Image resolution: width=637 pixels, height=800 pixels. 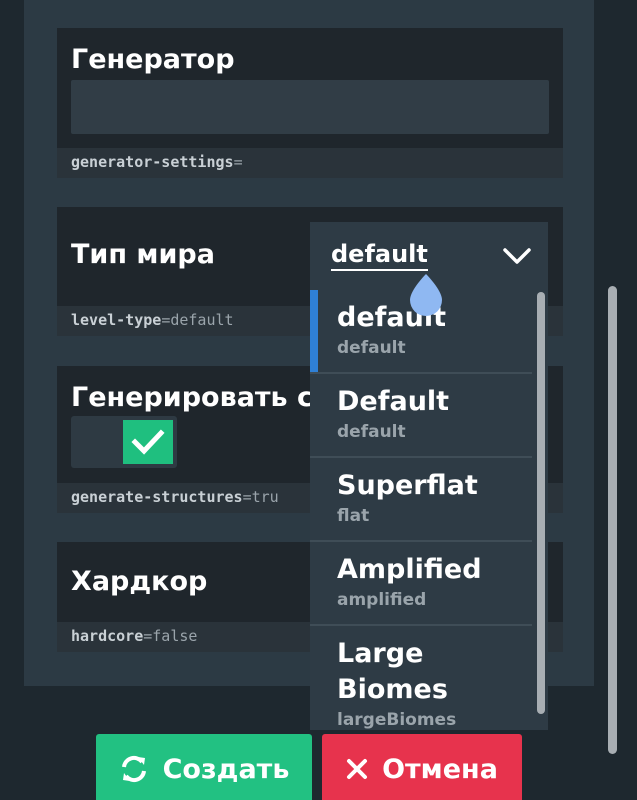 What do you see at coordinates (440, 769) in the screenshot?
I see `cancel-button-label: Отмена` at bounding box center [440, 769].